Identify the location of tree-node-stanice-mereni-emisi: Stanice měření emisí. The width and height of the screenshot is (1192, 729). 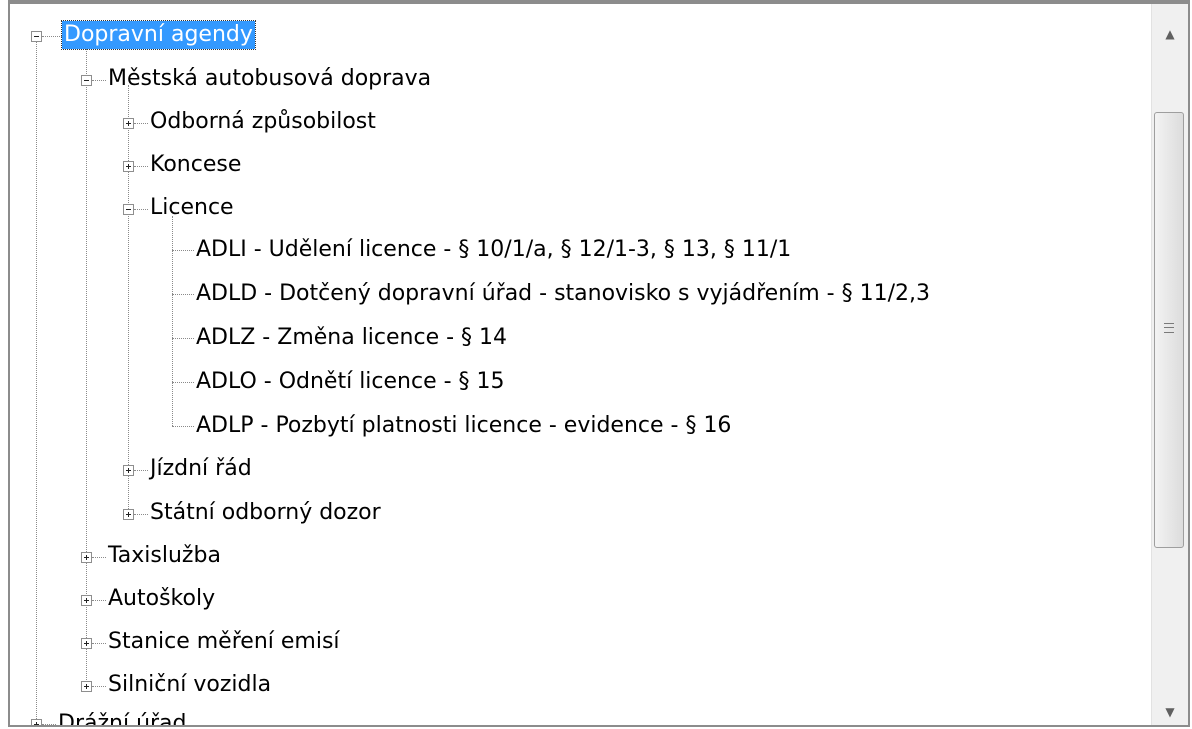
(224, 642).